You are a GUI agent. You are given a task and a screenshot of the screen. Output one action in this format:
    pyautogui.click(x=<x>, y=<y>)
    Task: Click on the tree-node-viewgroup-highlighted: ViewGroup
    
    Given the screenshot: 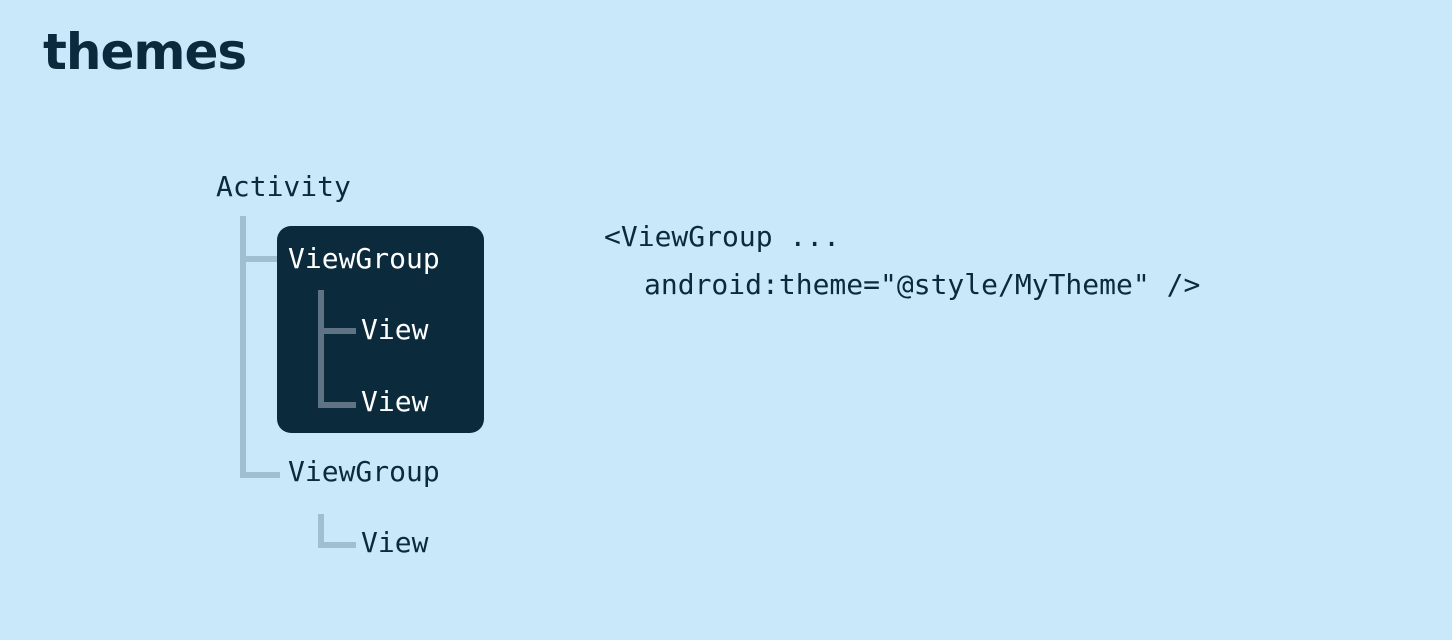 What is the action you would take?
    pyautogui.click(x=364, y=258)
    